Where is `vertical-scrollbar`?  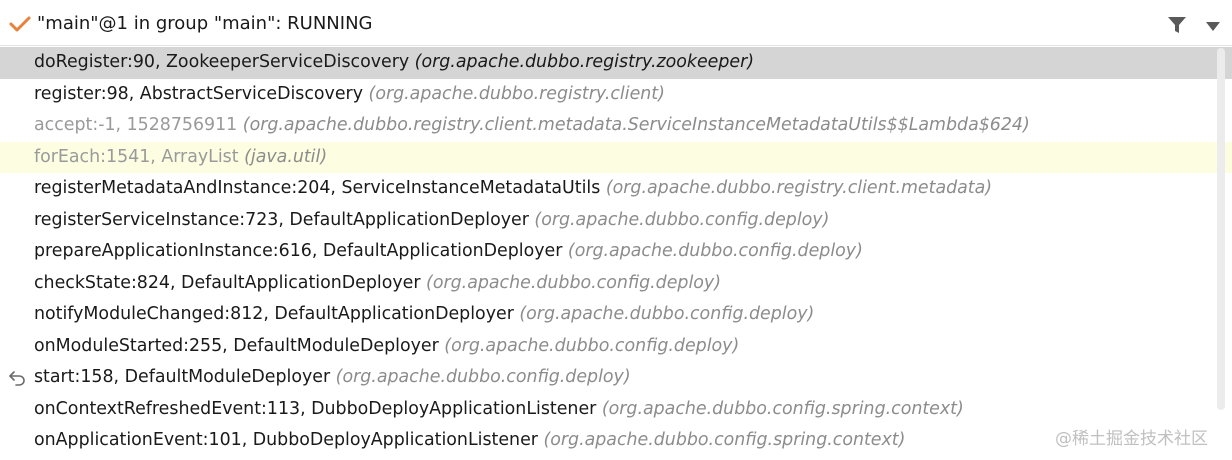 vertical-scrollbar is located at coordinates (1221, 229).